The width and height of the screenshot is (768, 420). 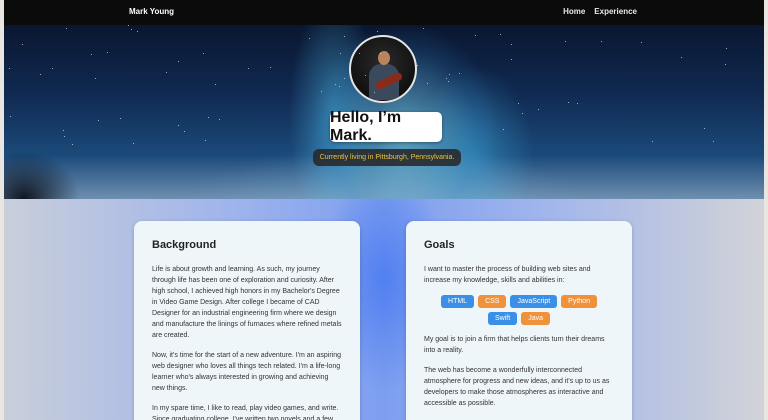 What do you see at coordinates (383, 69) in the screenshot?
I see `profile-avatar` at bounding box center [383, 69].